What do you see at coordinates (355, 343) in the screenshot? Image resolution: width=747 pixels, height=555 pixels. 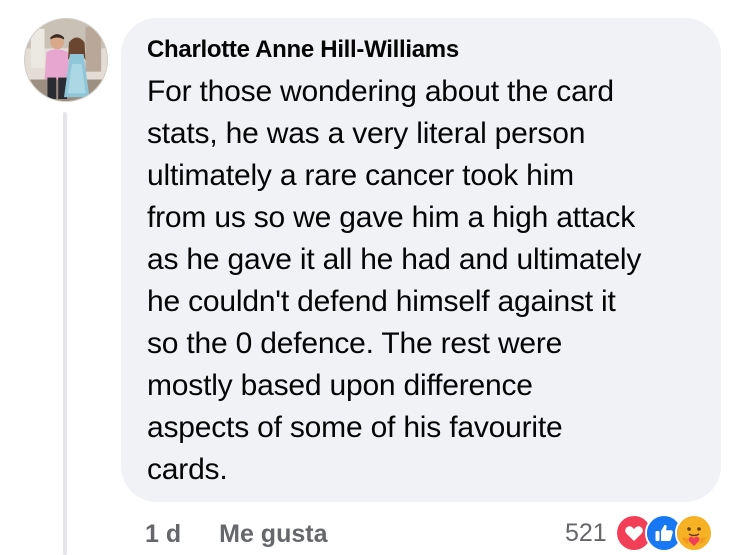 I see `comment-text-line: so the 0 defence. The rest were` at bounding box center [355, 343].